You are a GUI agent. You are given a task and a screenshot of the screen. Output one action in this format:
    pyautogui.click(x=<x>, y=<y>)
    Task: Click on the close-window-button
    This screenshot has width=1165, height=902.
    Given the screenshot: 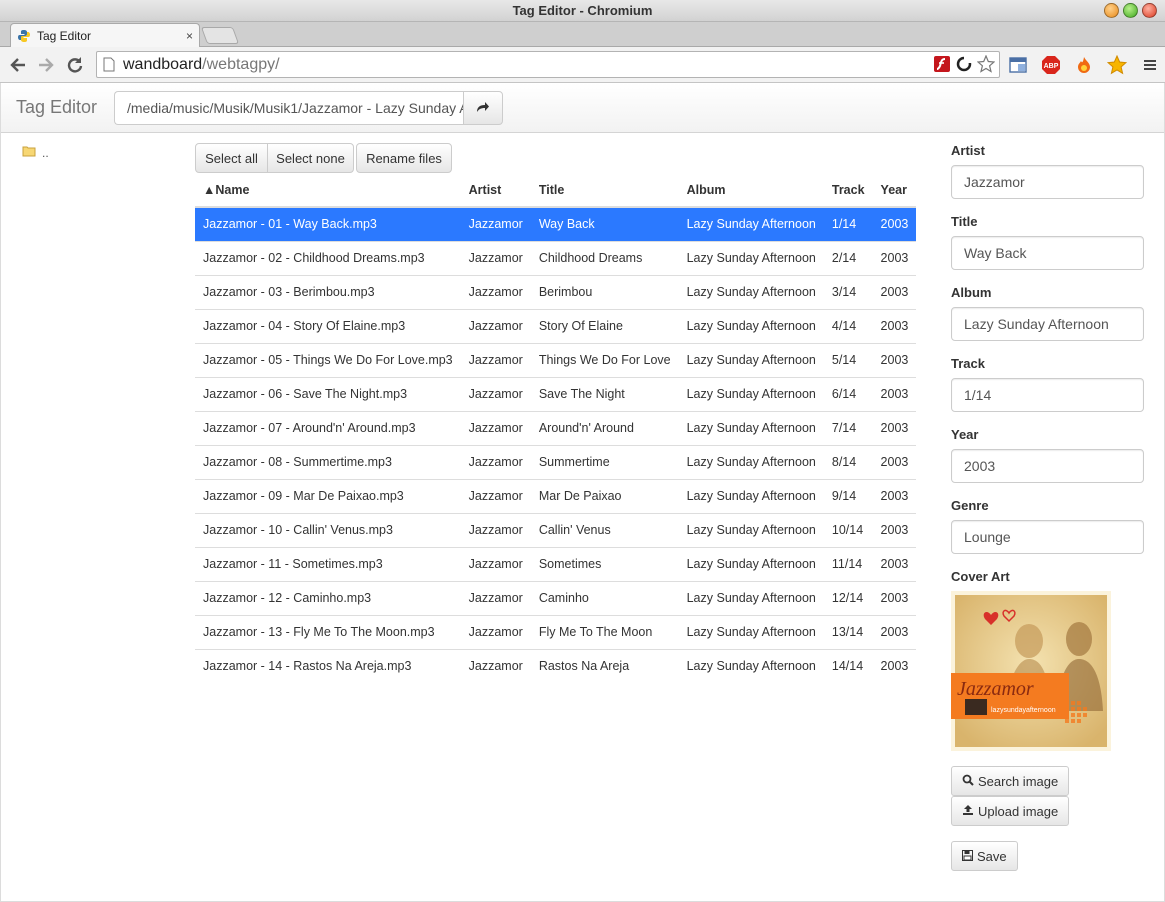 What is the action you would take?
    pyautogui.click(x=1149, y=10)
    